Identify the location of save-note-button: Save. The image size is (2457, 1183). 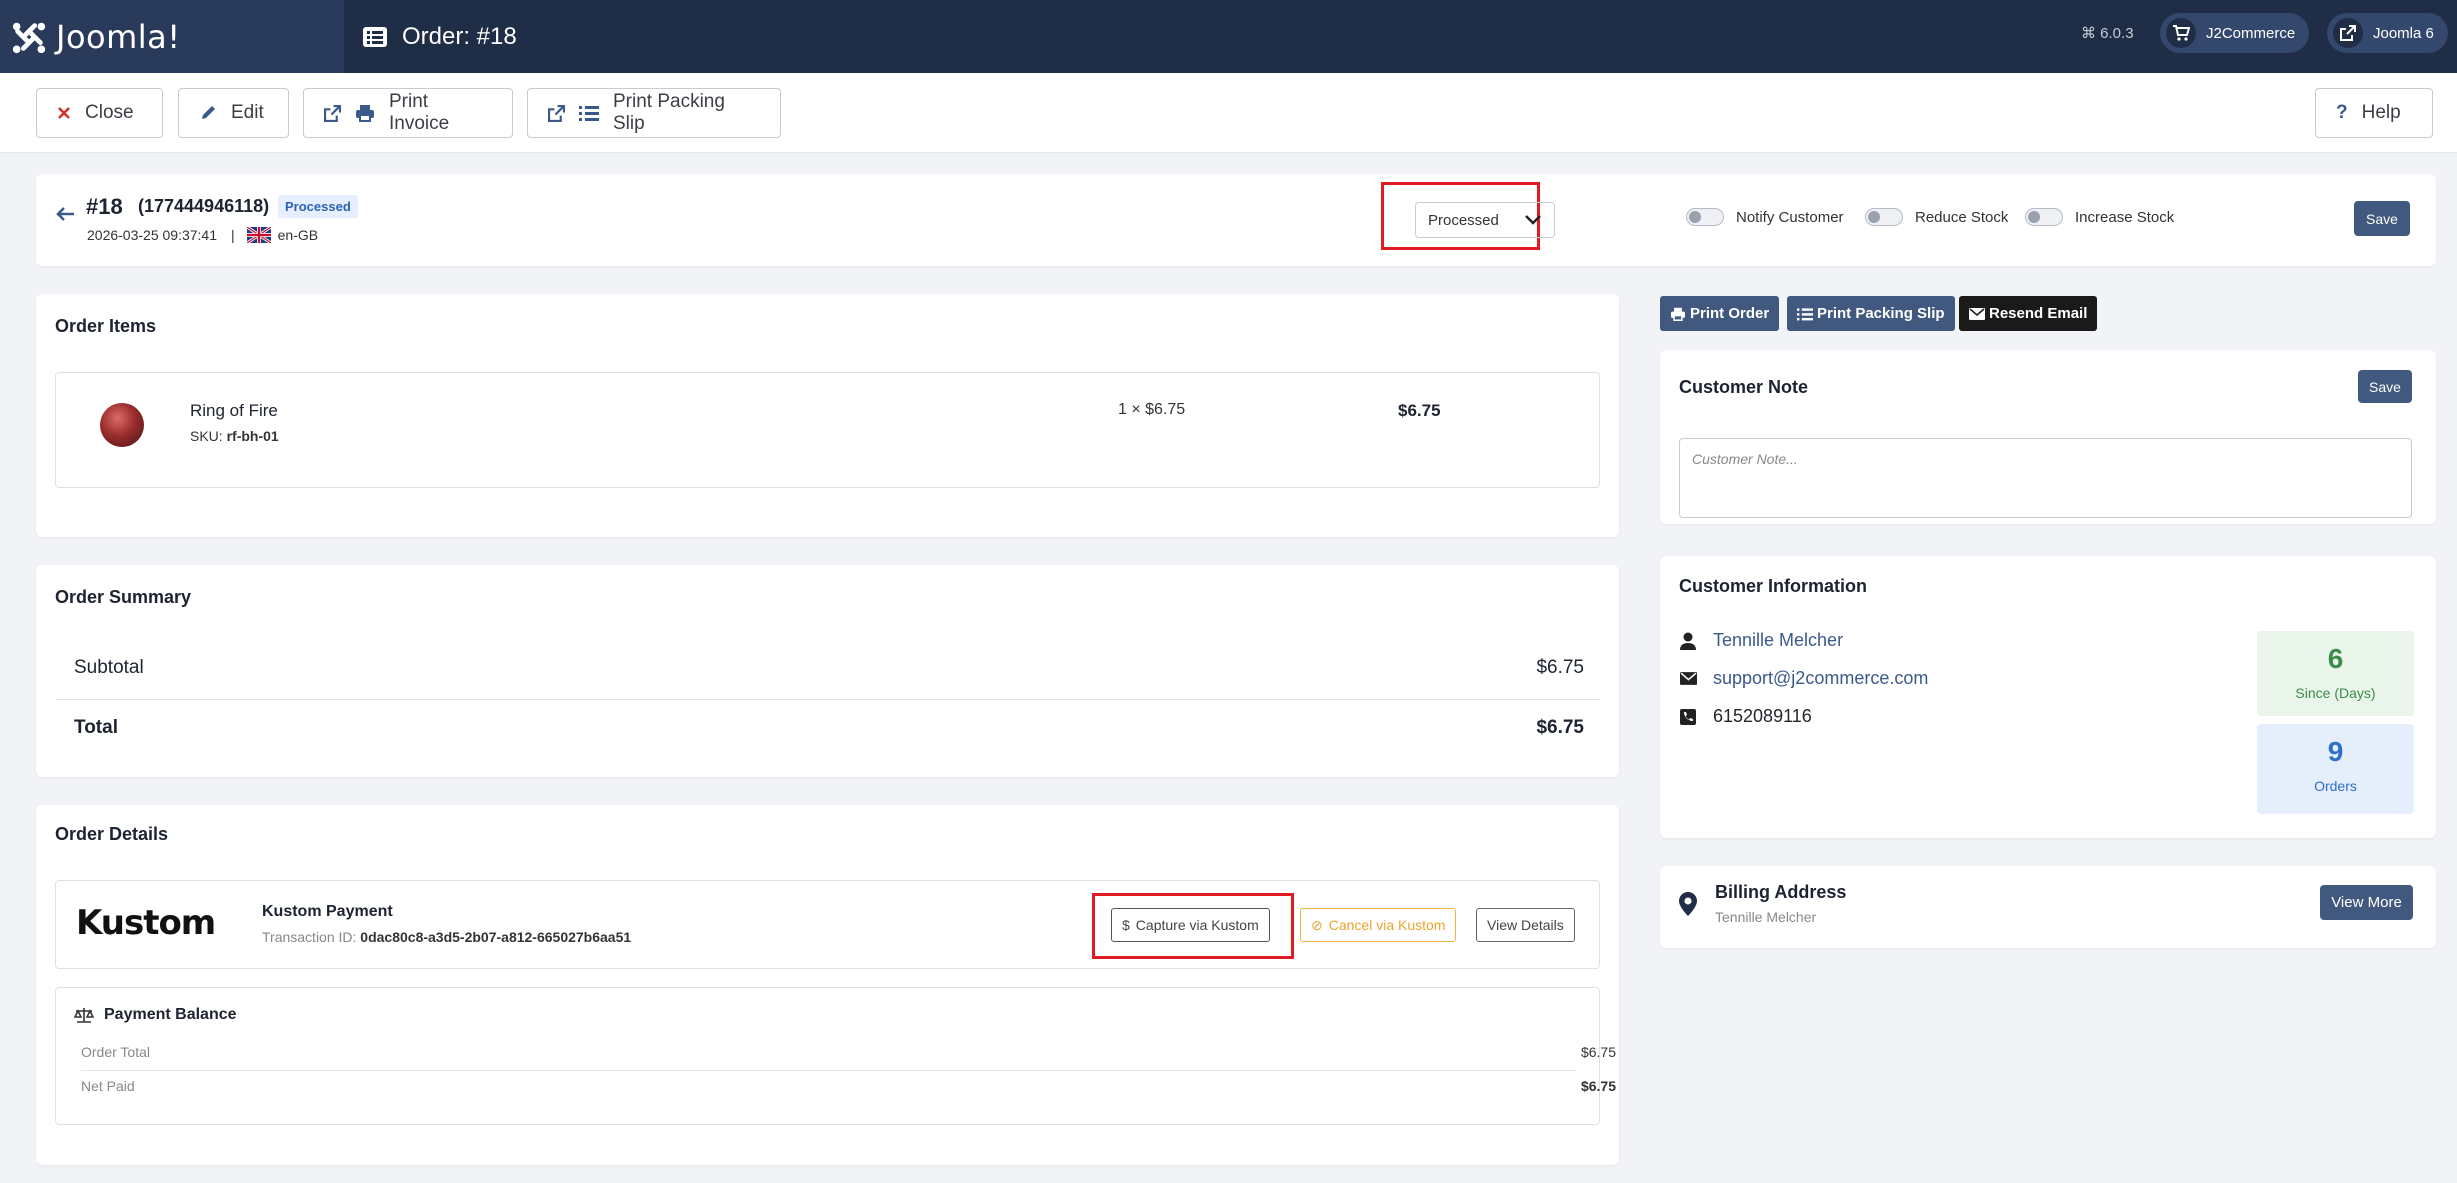
(2385, 386).